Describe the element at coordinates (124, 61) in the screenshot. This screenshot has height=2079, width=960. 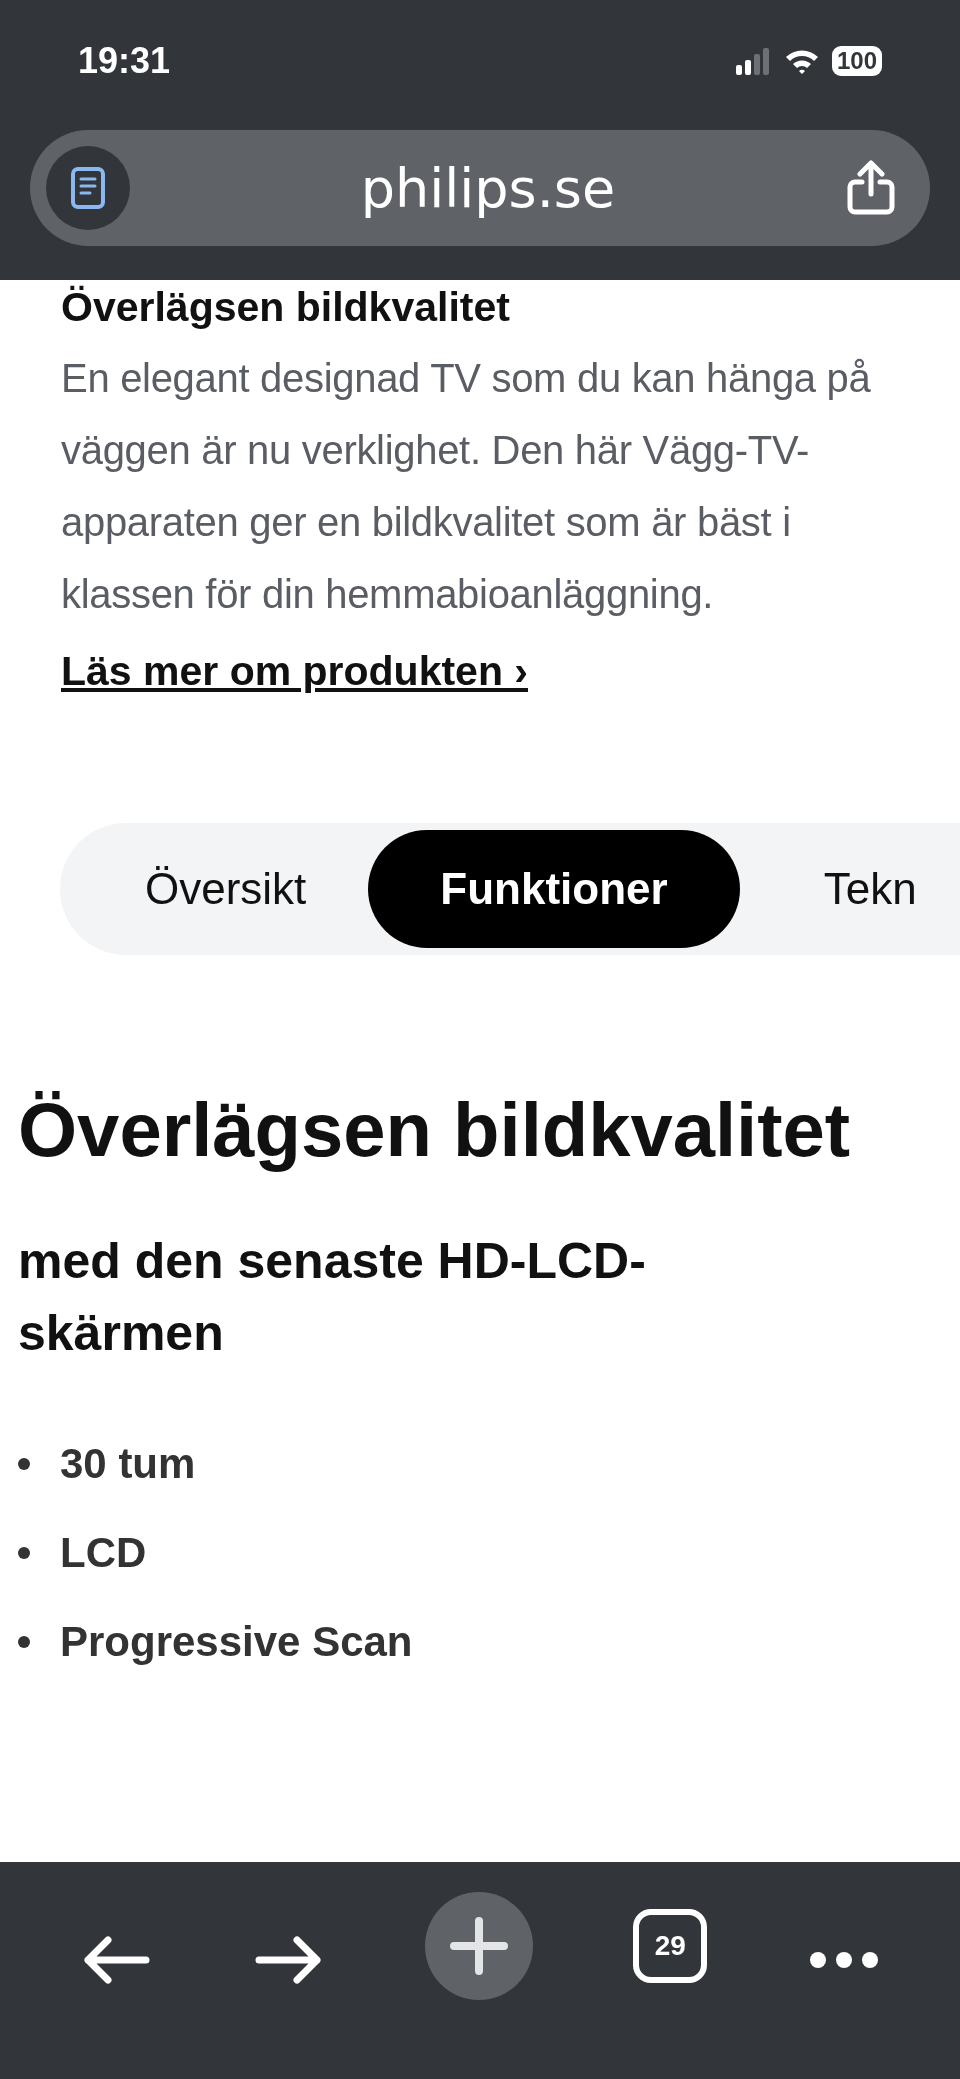
I see `status-time: 19:31` at that location.